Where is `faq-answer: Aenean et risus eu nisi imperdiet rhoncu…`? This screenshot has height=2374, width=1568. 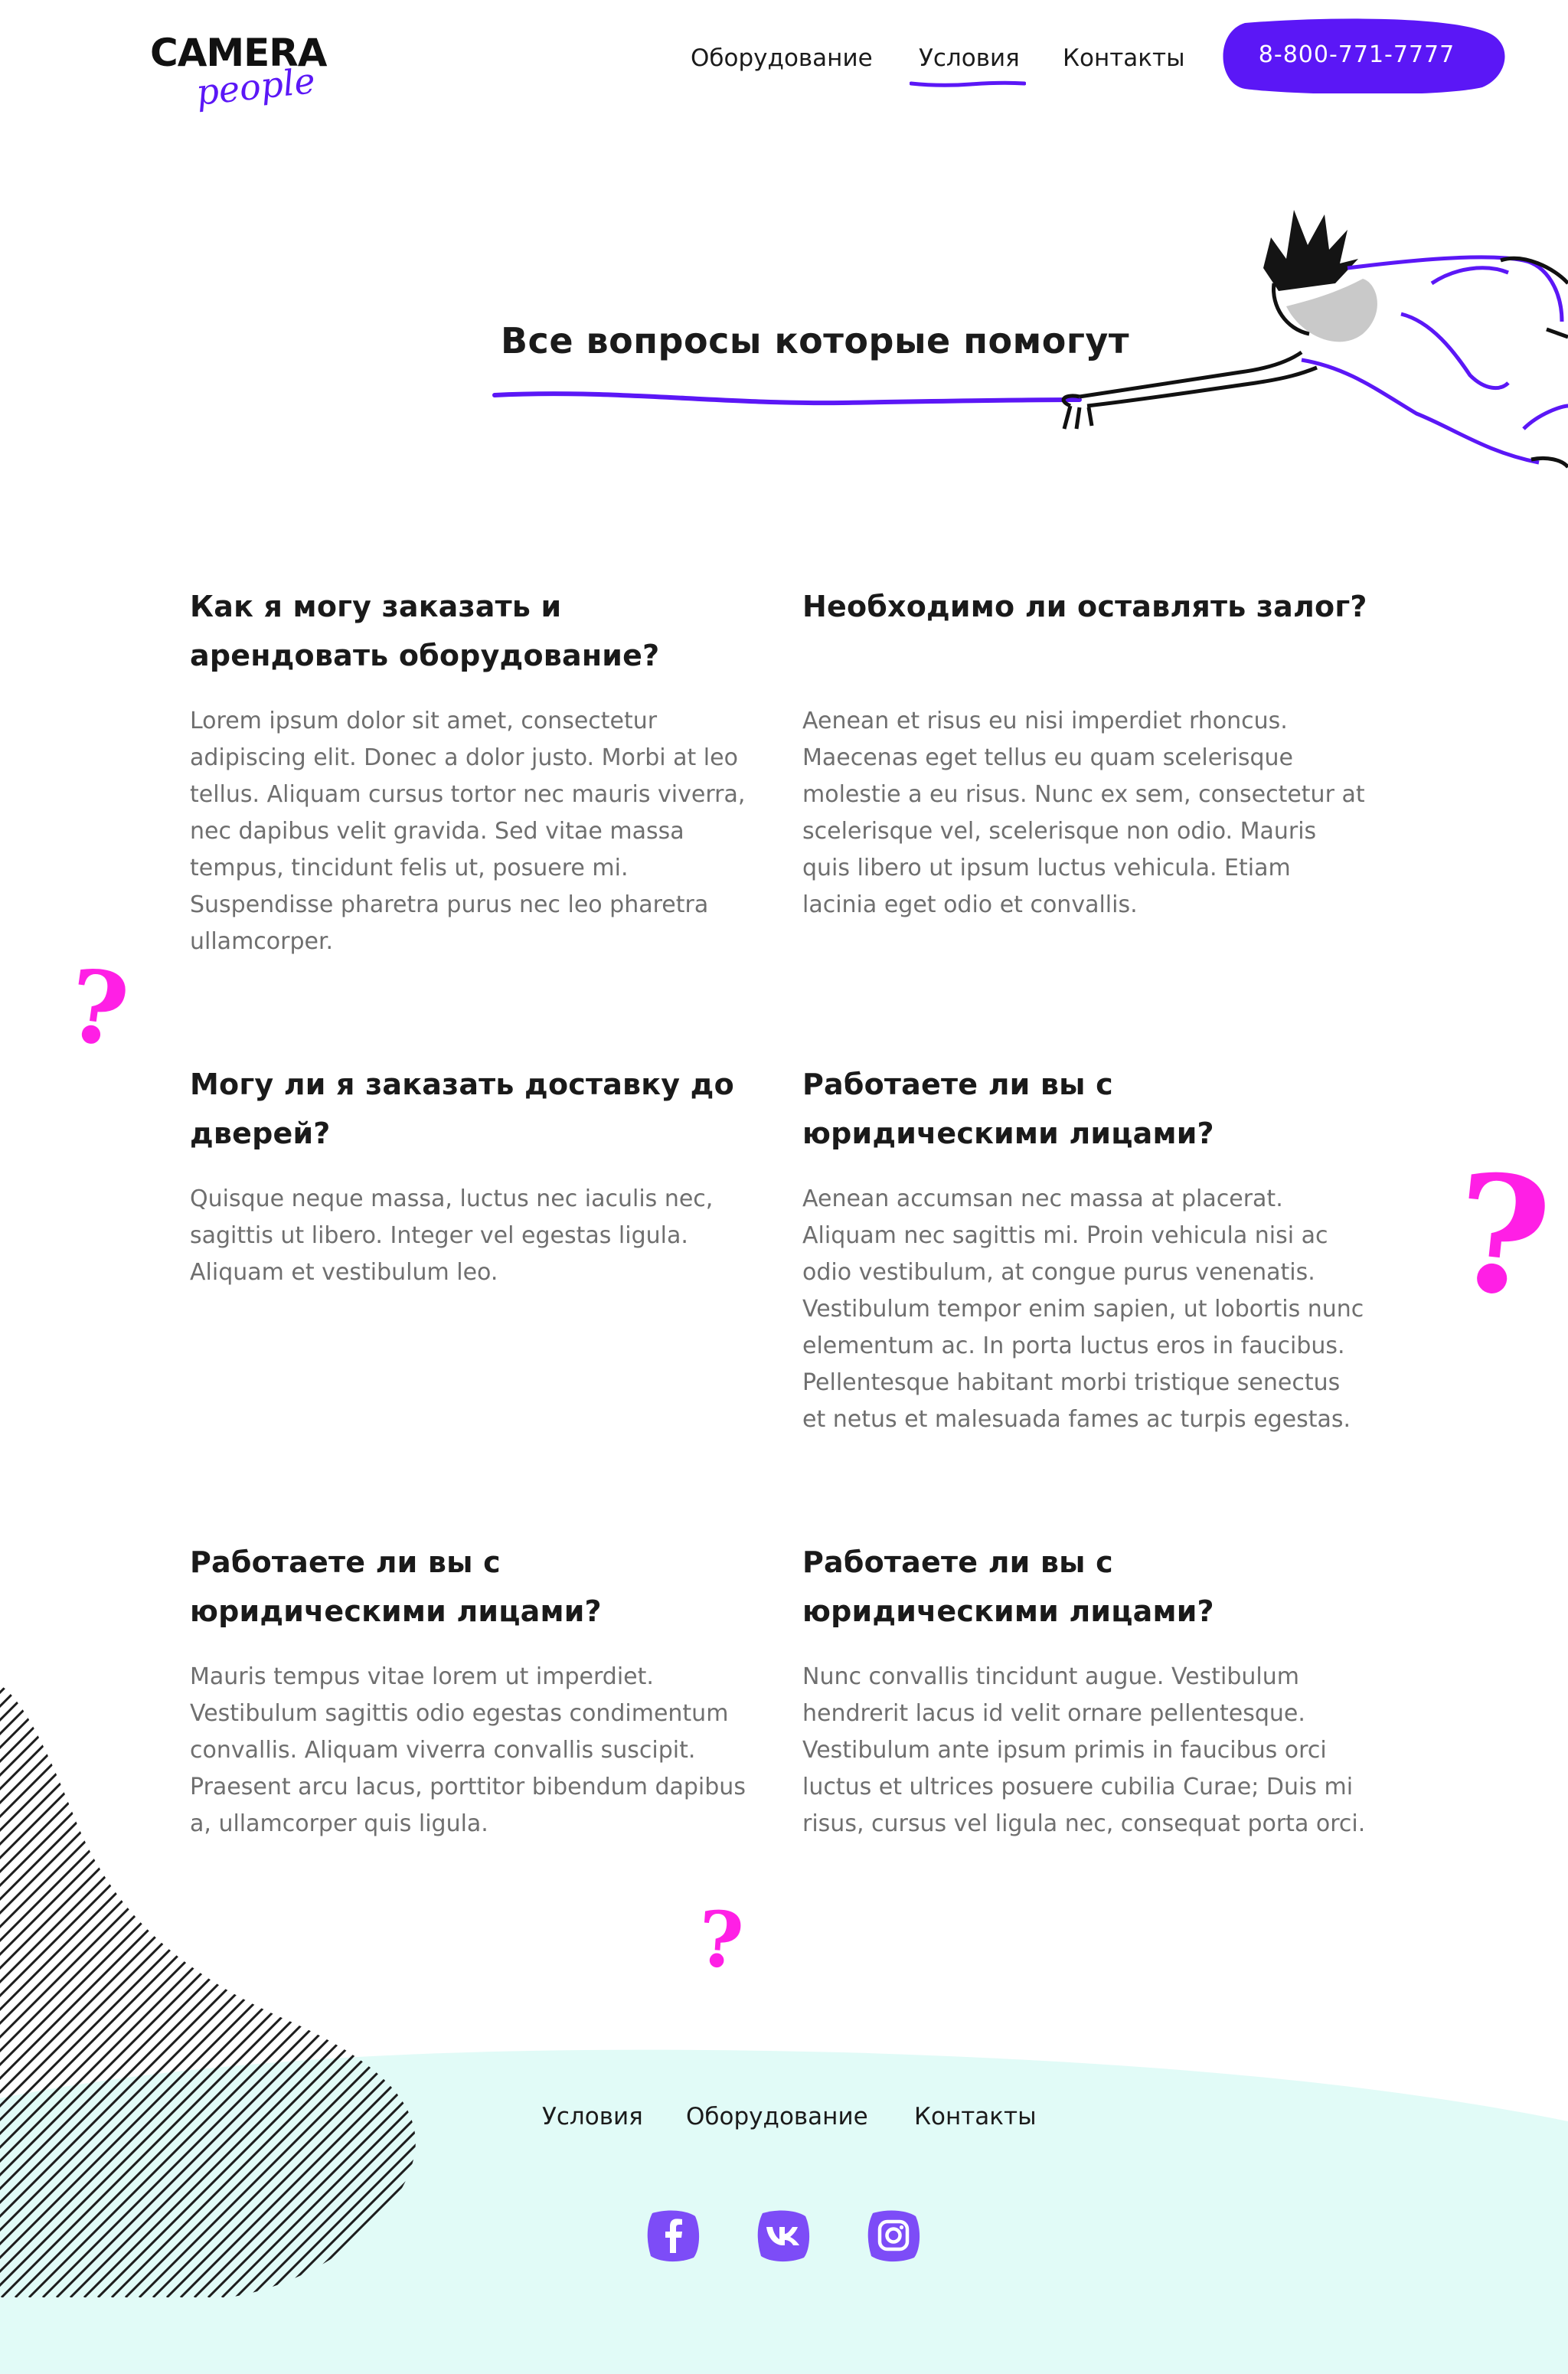
faq-answer: Aenean et risus eu nisi imperdiet rhoncu… is located at coordinates (1083, 813).